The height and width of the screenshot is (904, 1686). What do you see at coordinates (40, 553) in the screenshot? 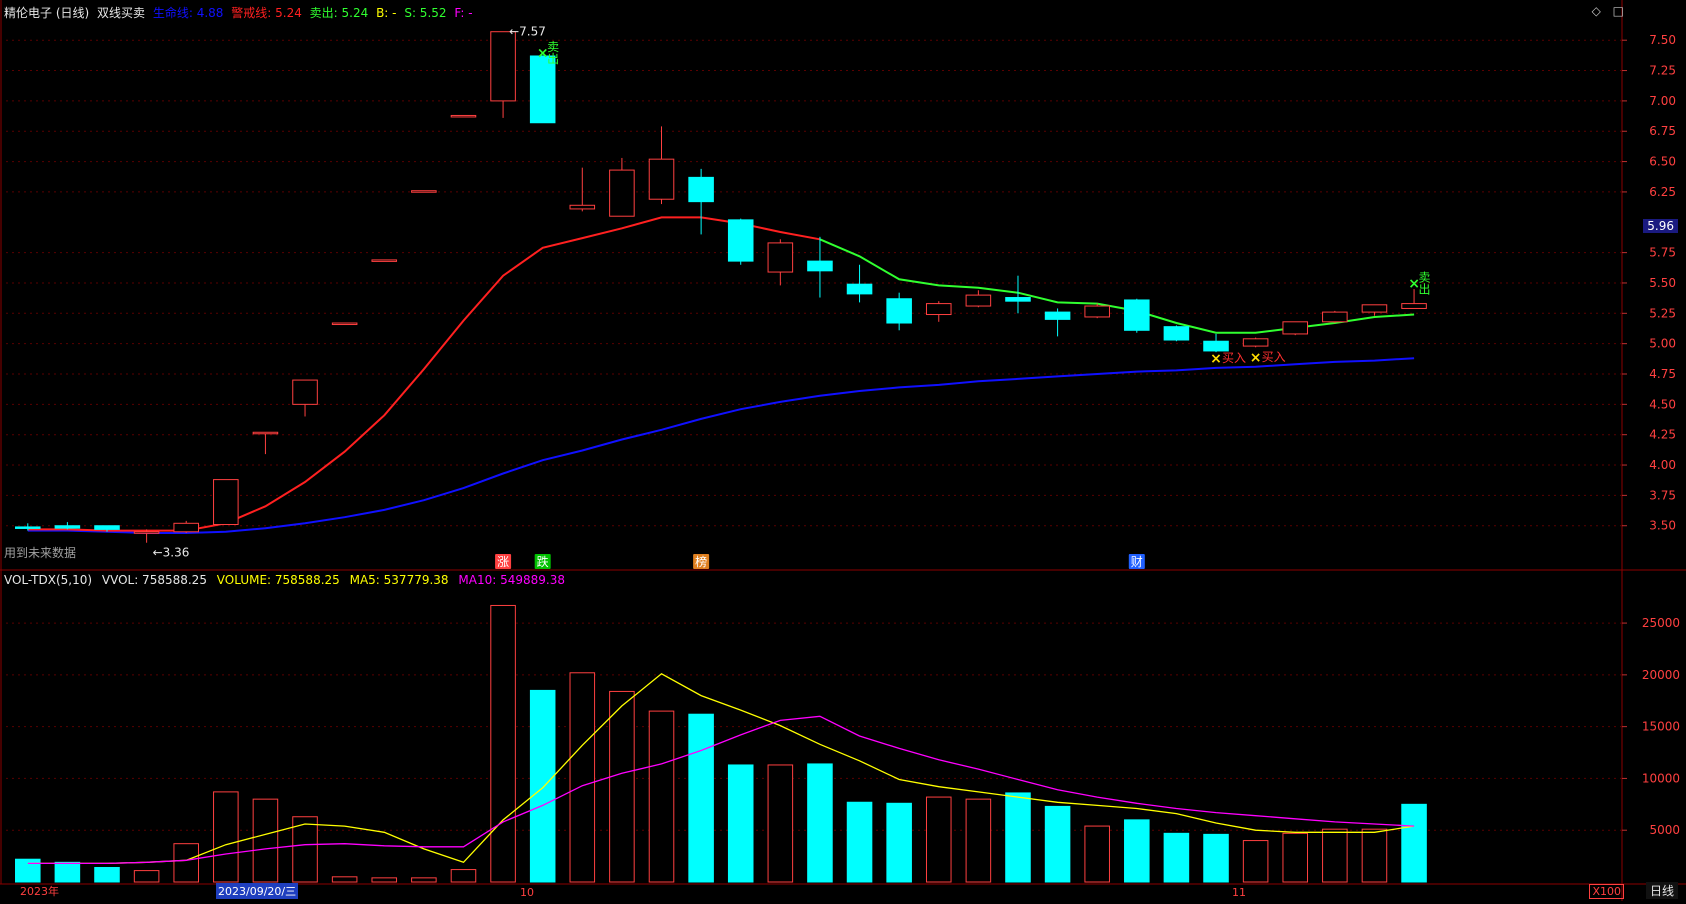
I see `future-data-note: 用到未来数据` at bounding box center [40, 553].